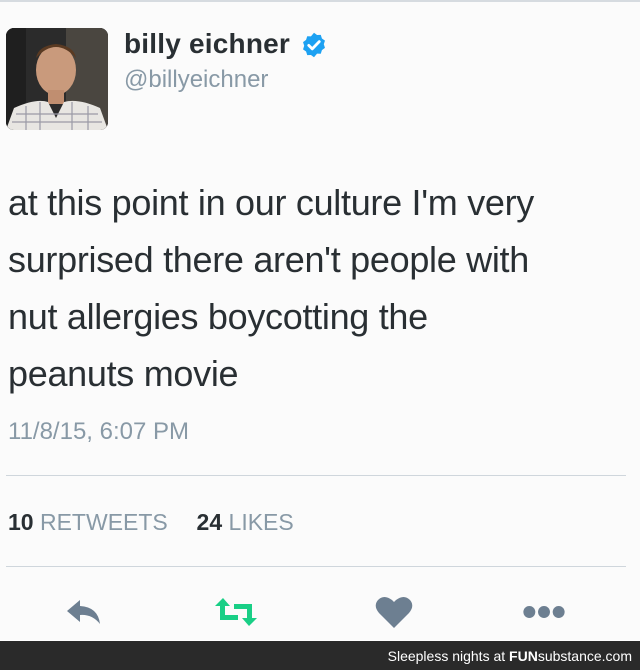 Image resolution: width=640 pixels, height=670 pixels. Describe the element at coordinates (21, 522) in the screenshot. I see `retweets-count: 10` at that location.